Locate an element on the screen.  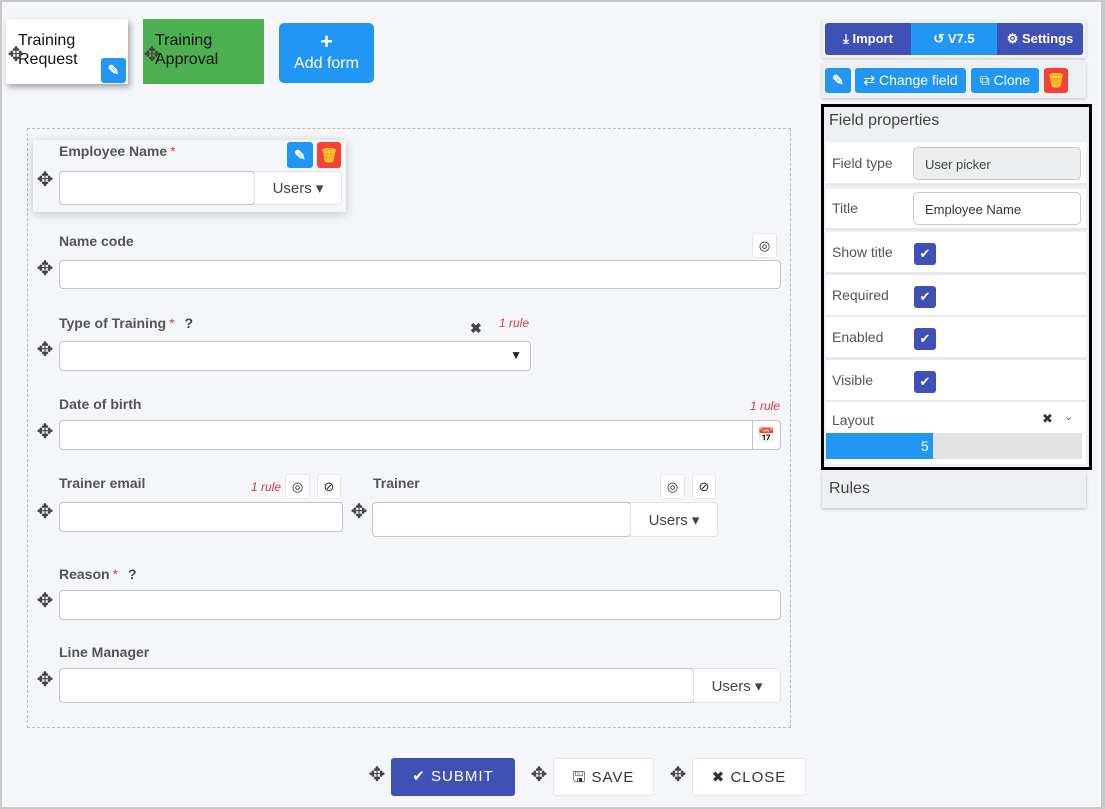
prop-label: Show title is located at coordinates (862, 252).